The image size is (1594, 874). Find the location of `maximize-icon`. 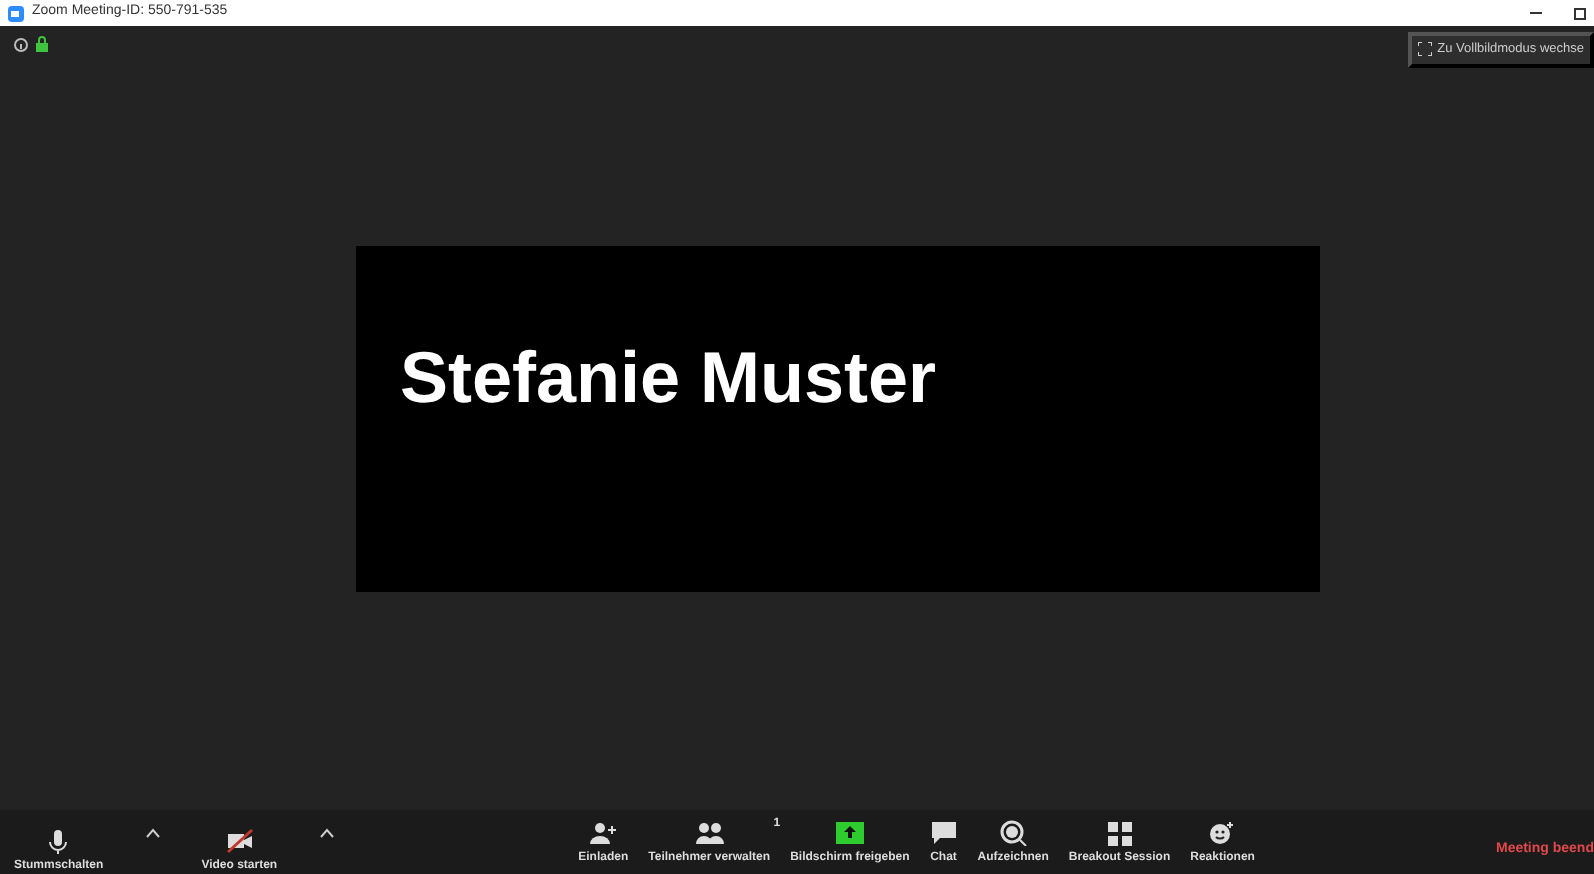

maximize-icon is located at coordinates (1580, 13).